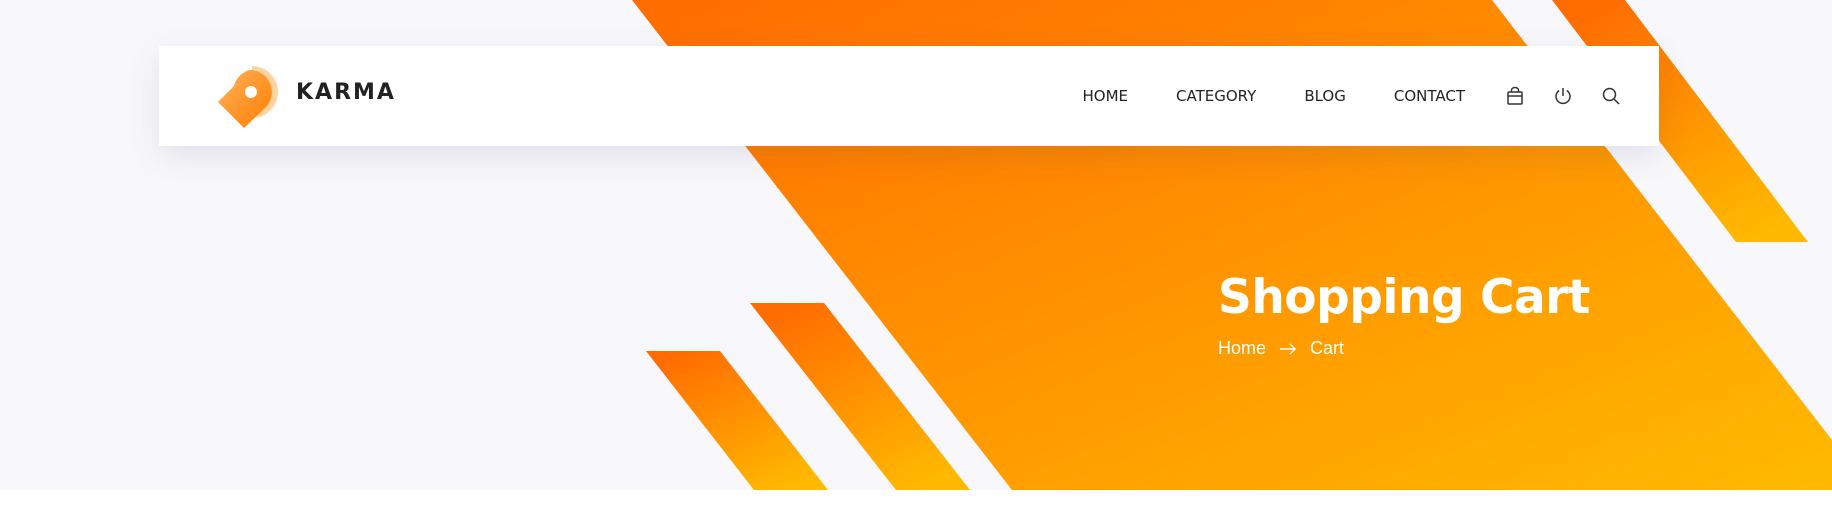  Describe the element at coordinates (1325, 96) in the screenshot. I see `nav-blog: BLOG` at that location.